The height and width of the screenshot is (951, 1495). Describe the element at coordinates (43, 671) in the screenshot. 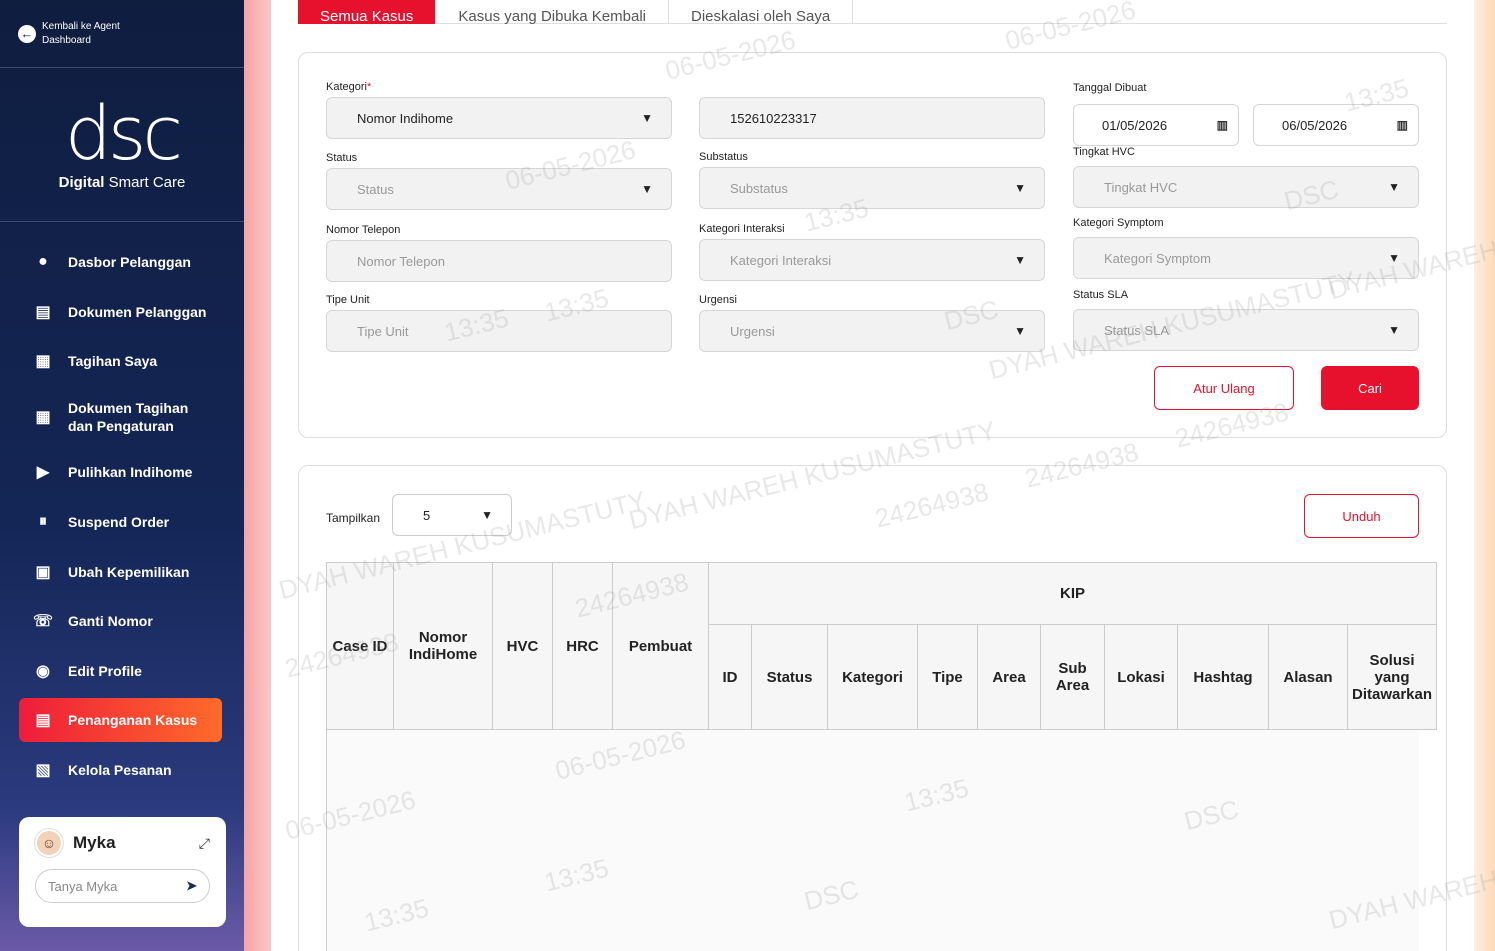

I see `profile-icon: ◉` at that location.